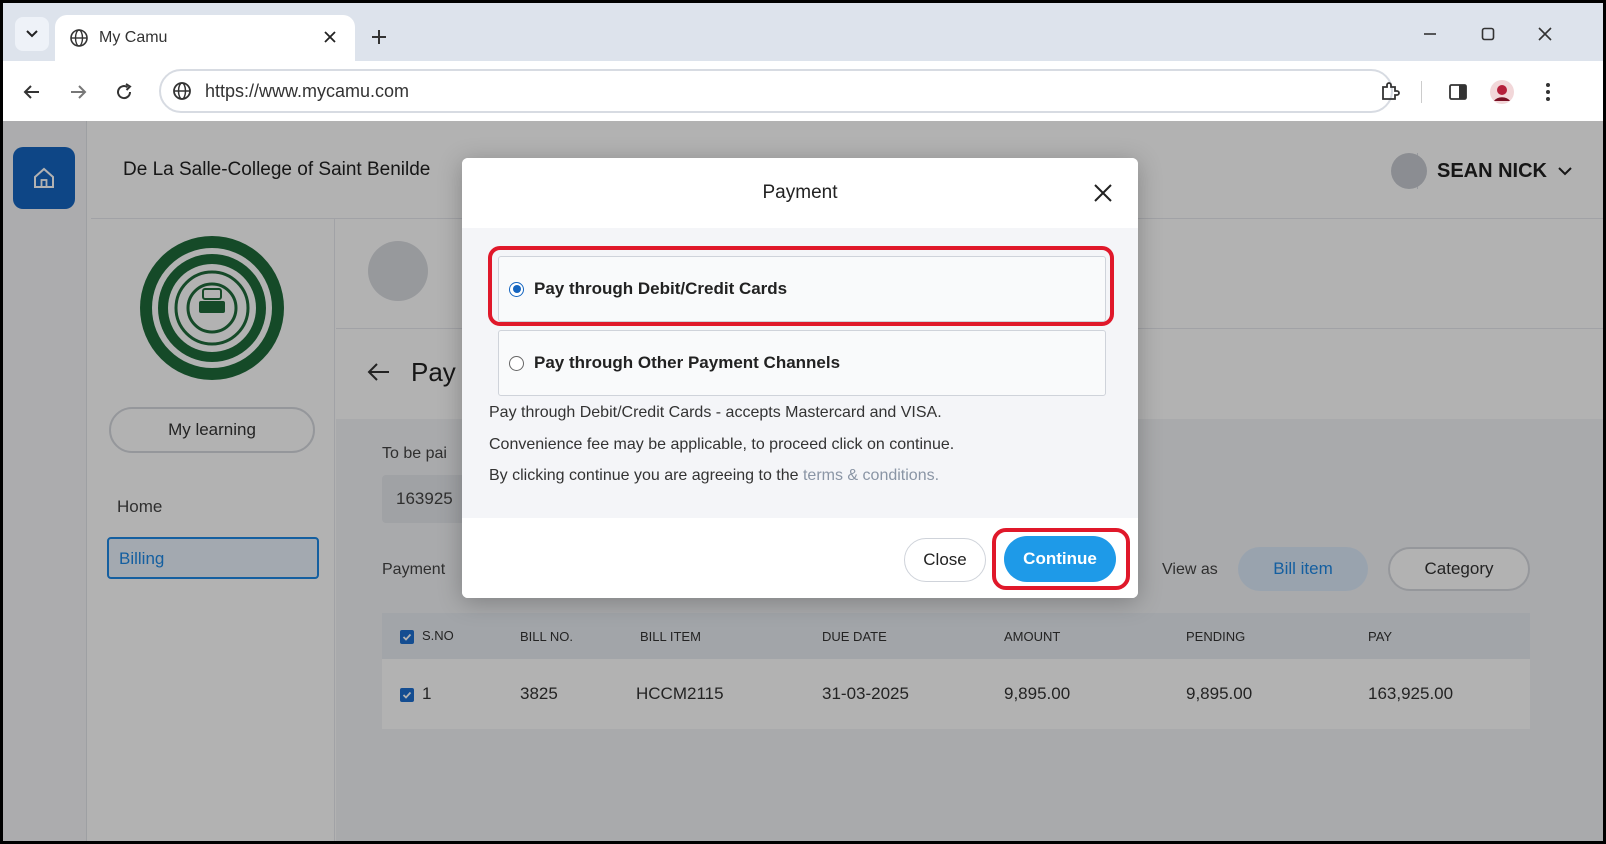 This screenshot has width=1606, height=844. I want to click on close-button: Close, so click(945, 560).